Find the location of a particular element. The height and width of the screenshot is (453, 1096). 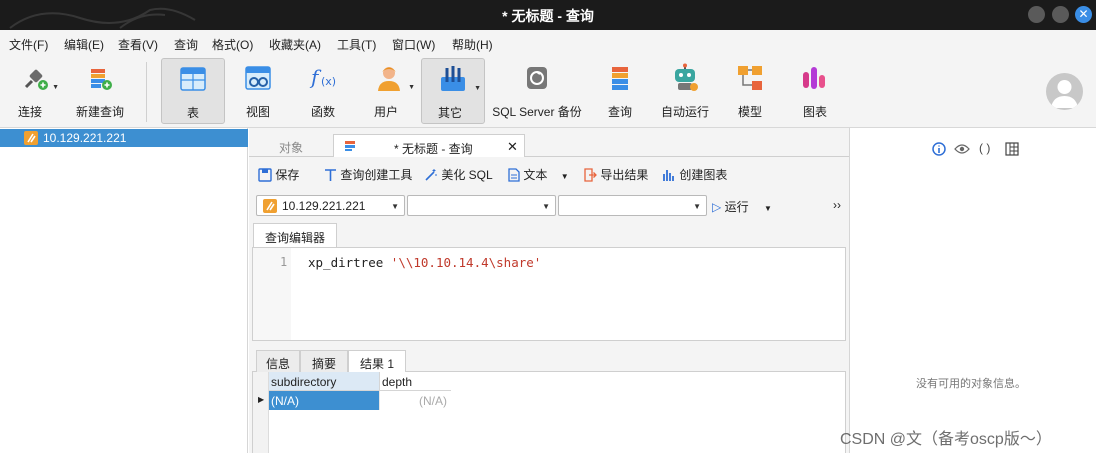

connect-button: ▼ 连接 is located at coordinates (35, 91).